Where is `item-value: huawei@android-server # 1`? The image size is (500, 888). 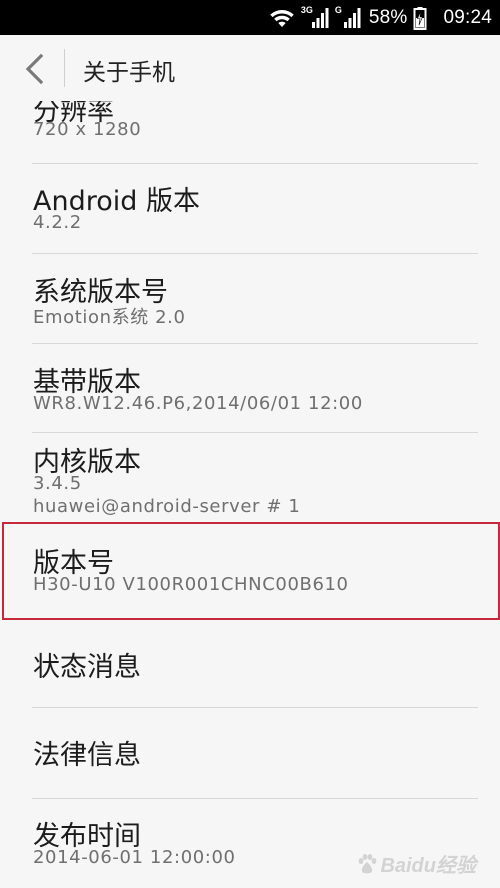
item-value: huawei@android-server # 1 is located at coordinates (167, 506).